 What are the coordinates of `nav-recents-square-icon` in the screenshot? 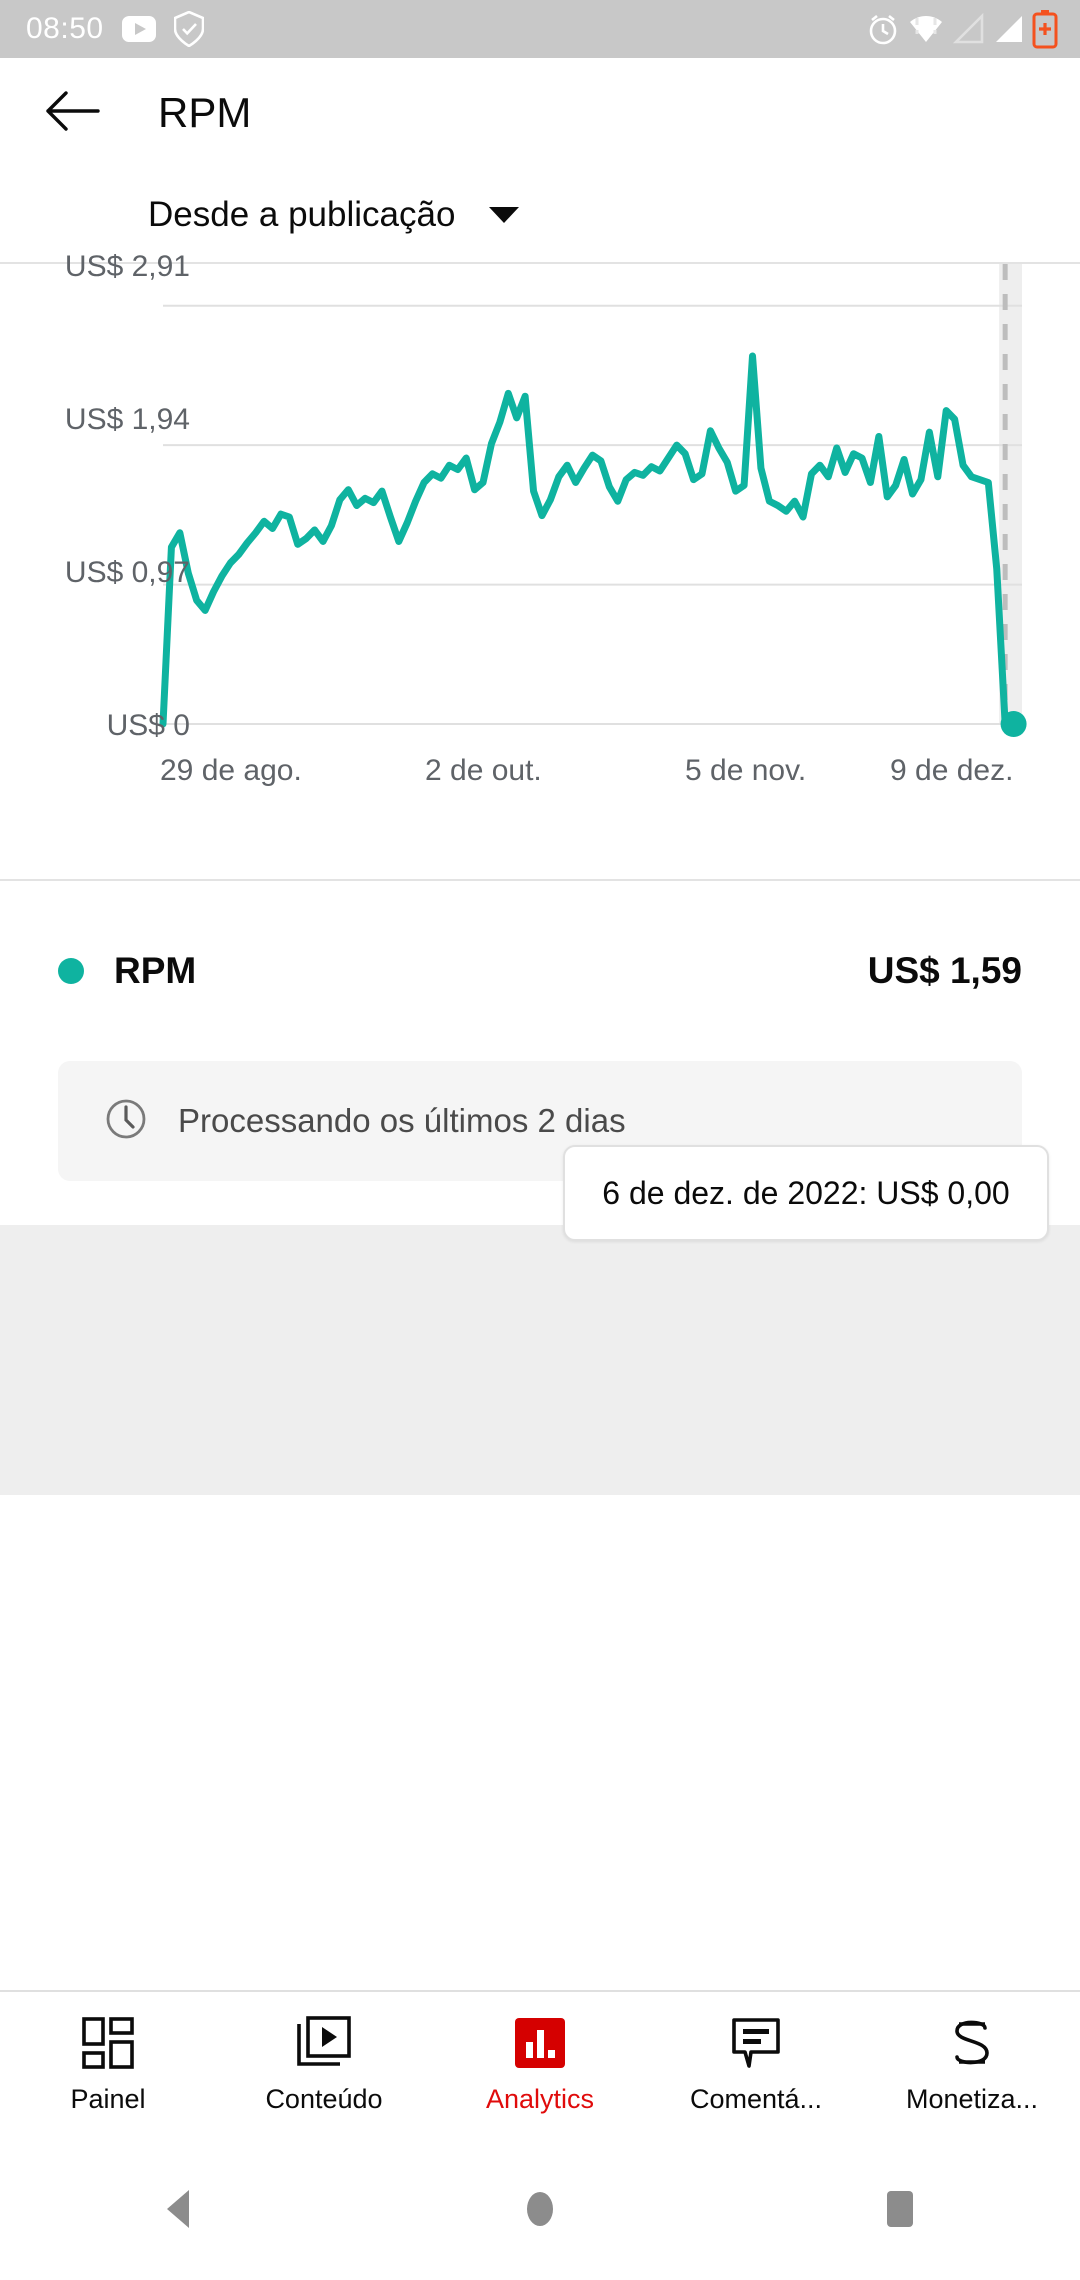 It's located at (900, 2209).